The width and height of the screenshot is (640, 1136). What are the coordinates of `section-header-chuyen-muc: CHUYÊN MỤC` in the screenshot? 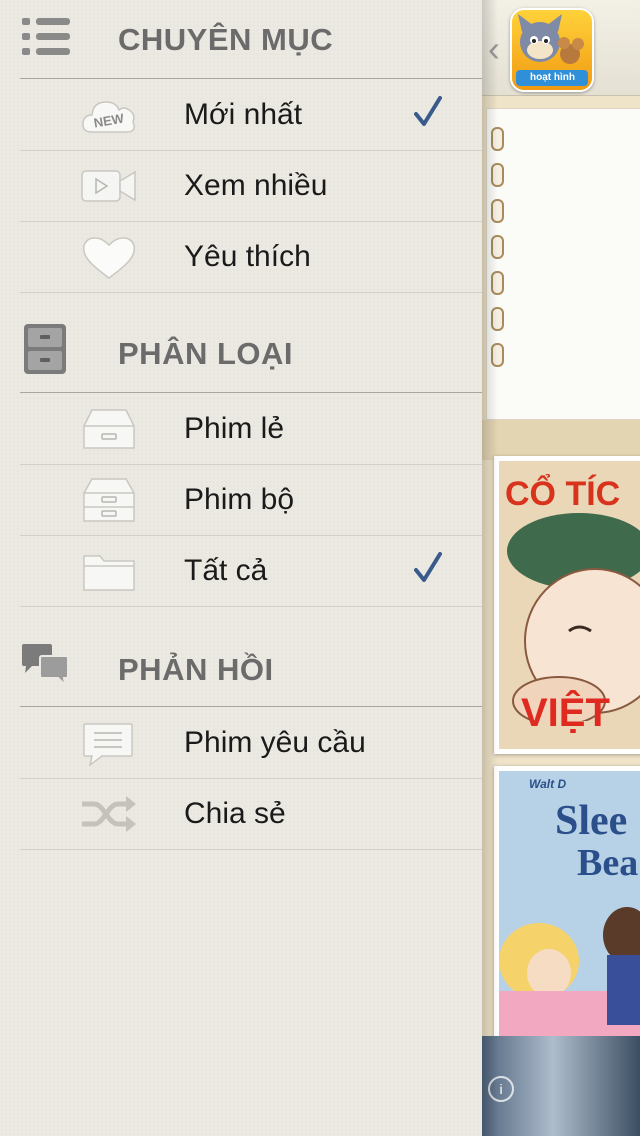 It's located at (241, 39).